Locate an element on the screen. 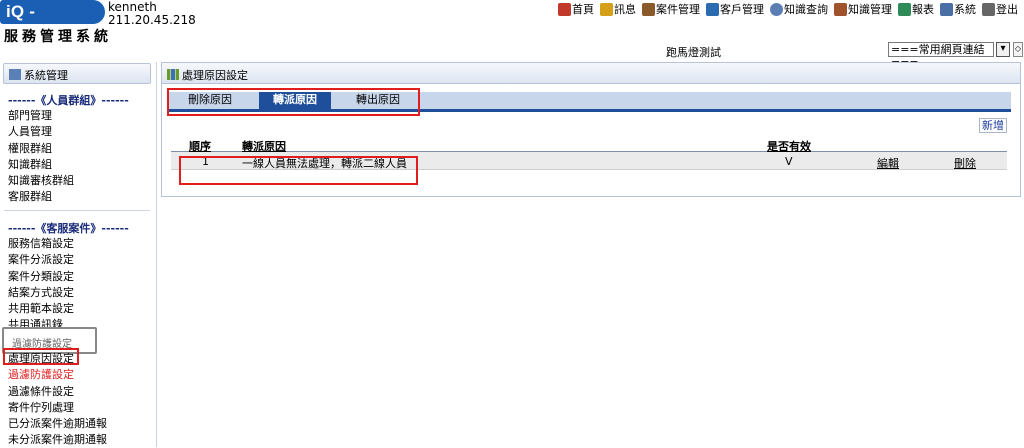  nav-logout: 登出 is located at coordinates (1000, 9).